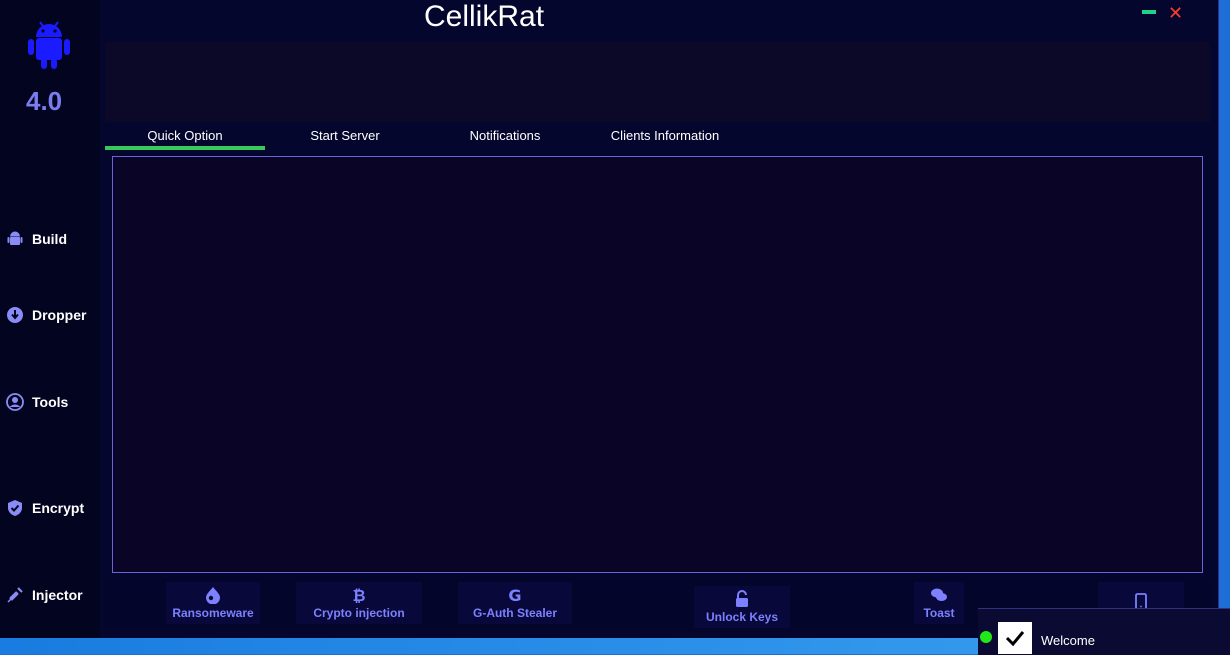 The height and width of the screenshot is (655, 1230). What do you see at coordinates (1175, 13) in the screenshot?
I see `close-button: ✕` at bounding box center [1175, 13].